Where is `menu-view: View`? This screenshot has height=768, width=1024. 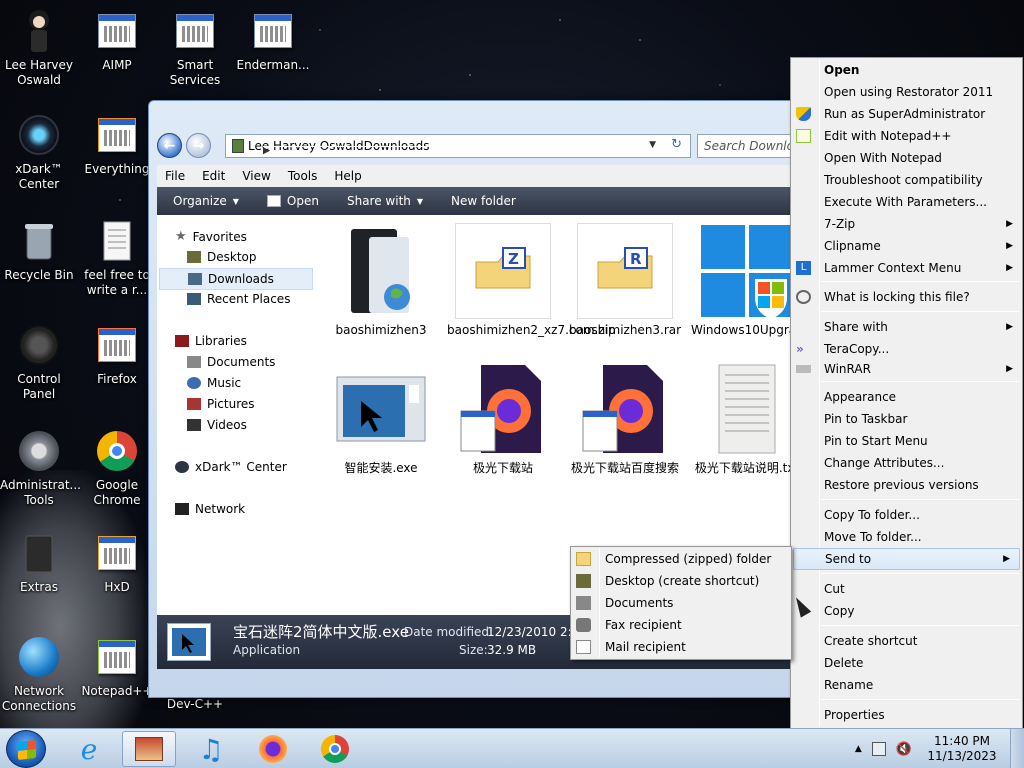 menu-view: View is located at coordinates (256, 176).